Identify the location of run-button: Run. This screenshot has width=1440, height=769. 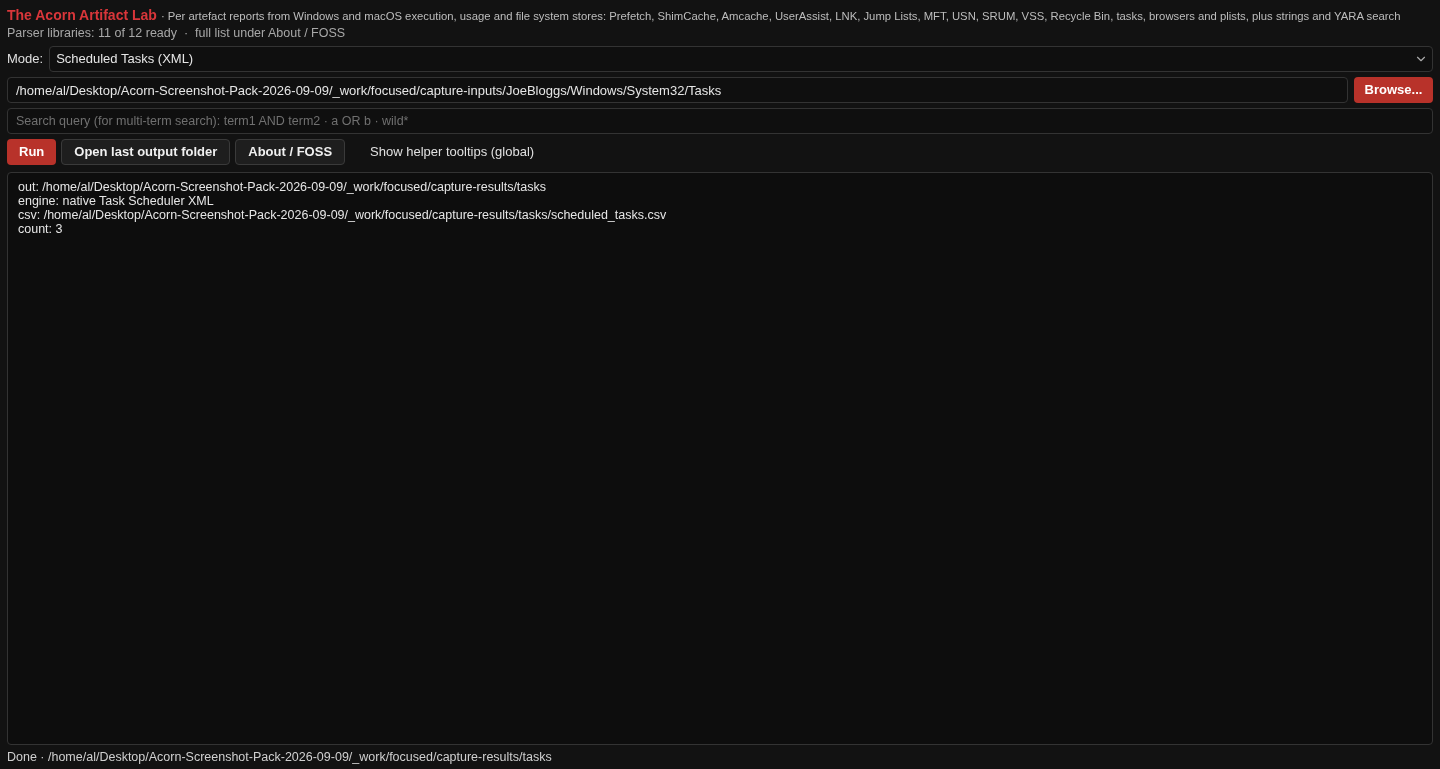
(32, 152).